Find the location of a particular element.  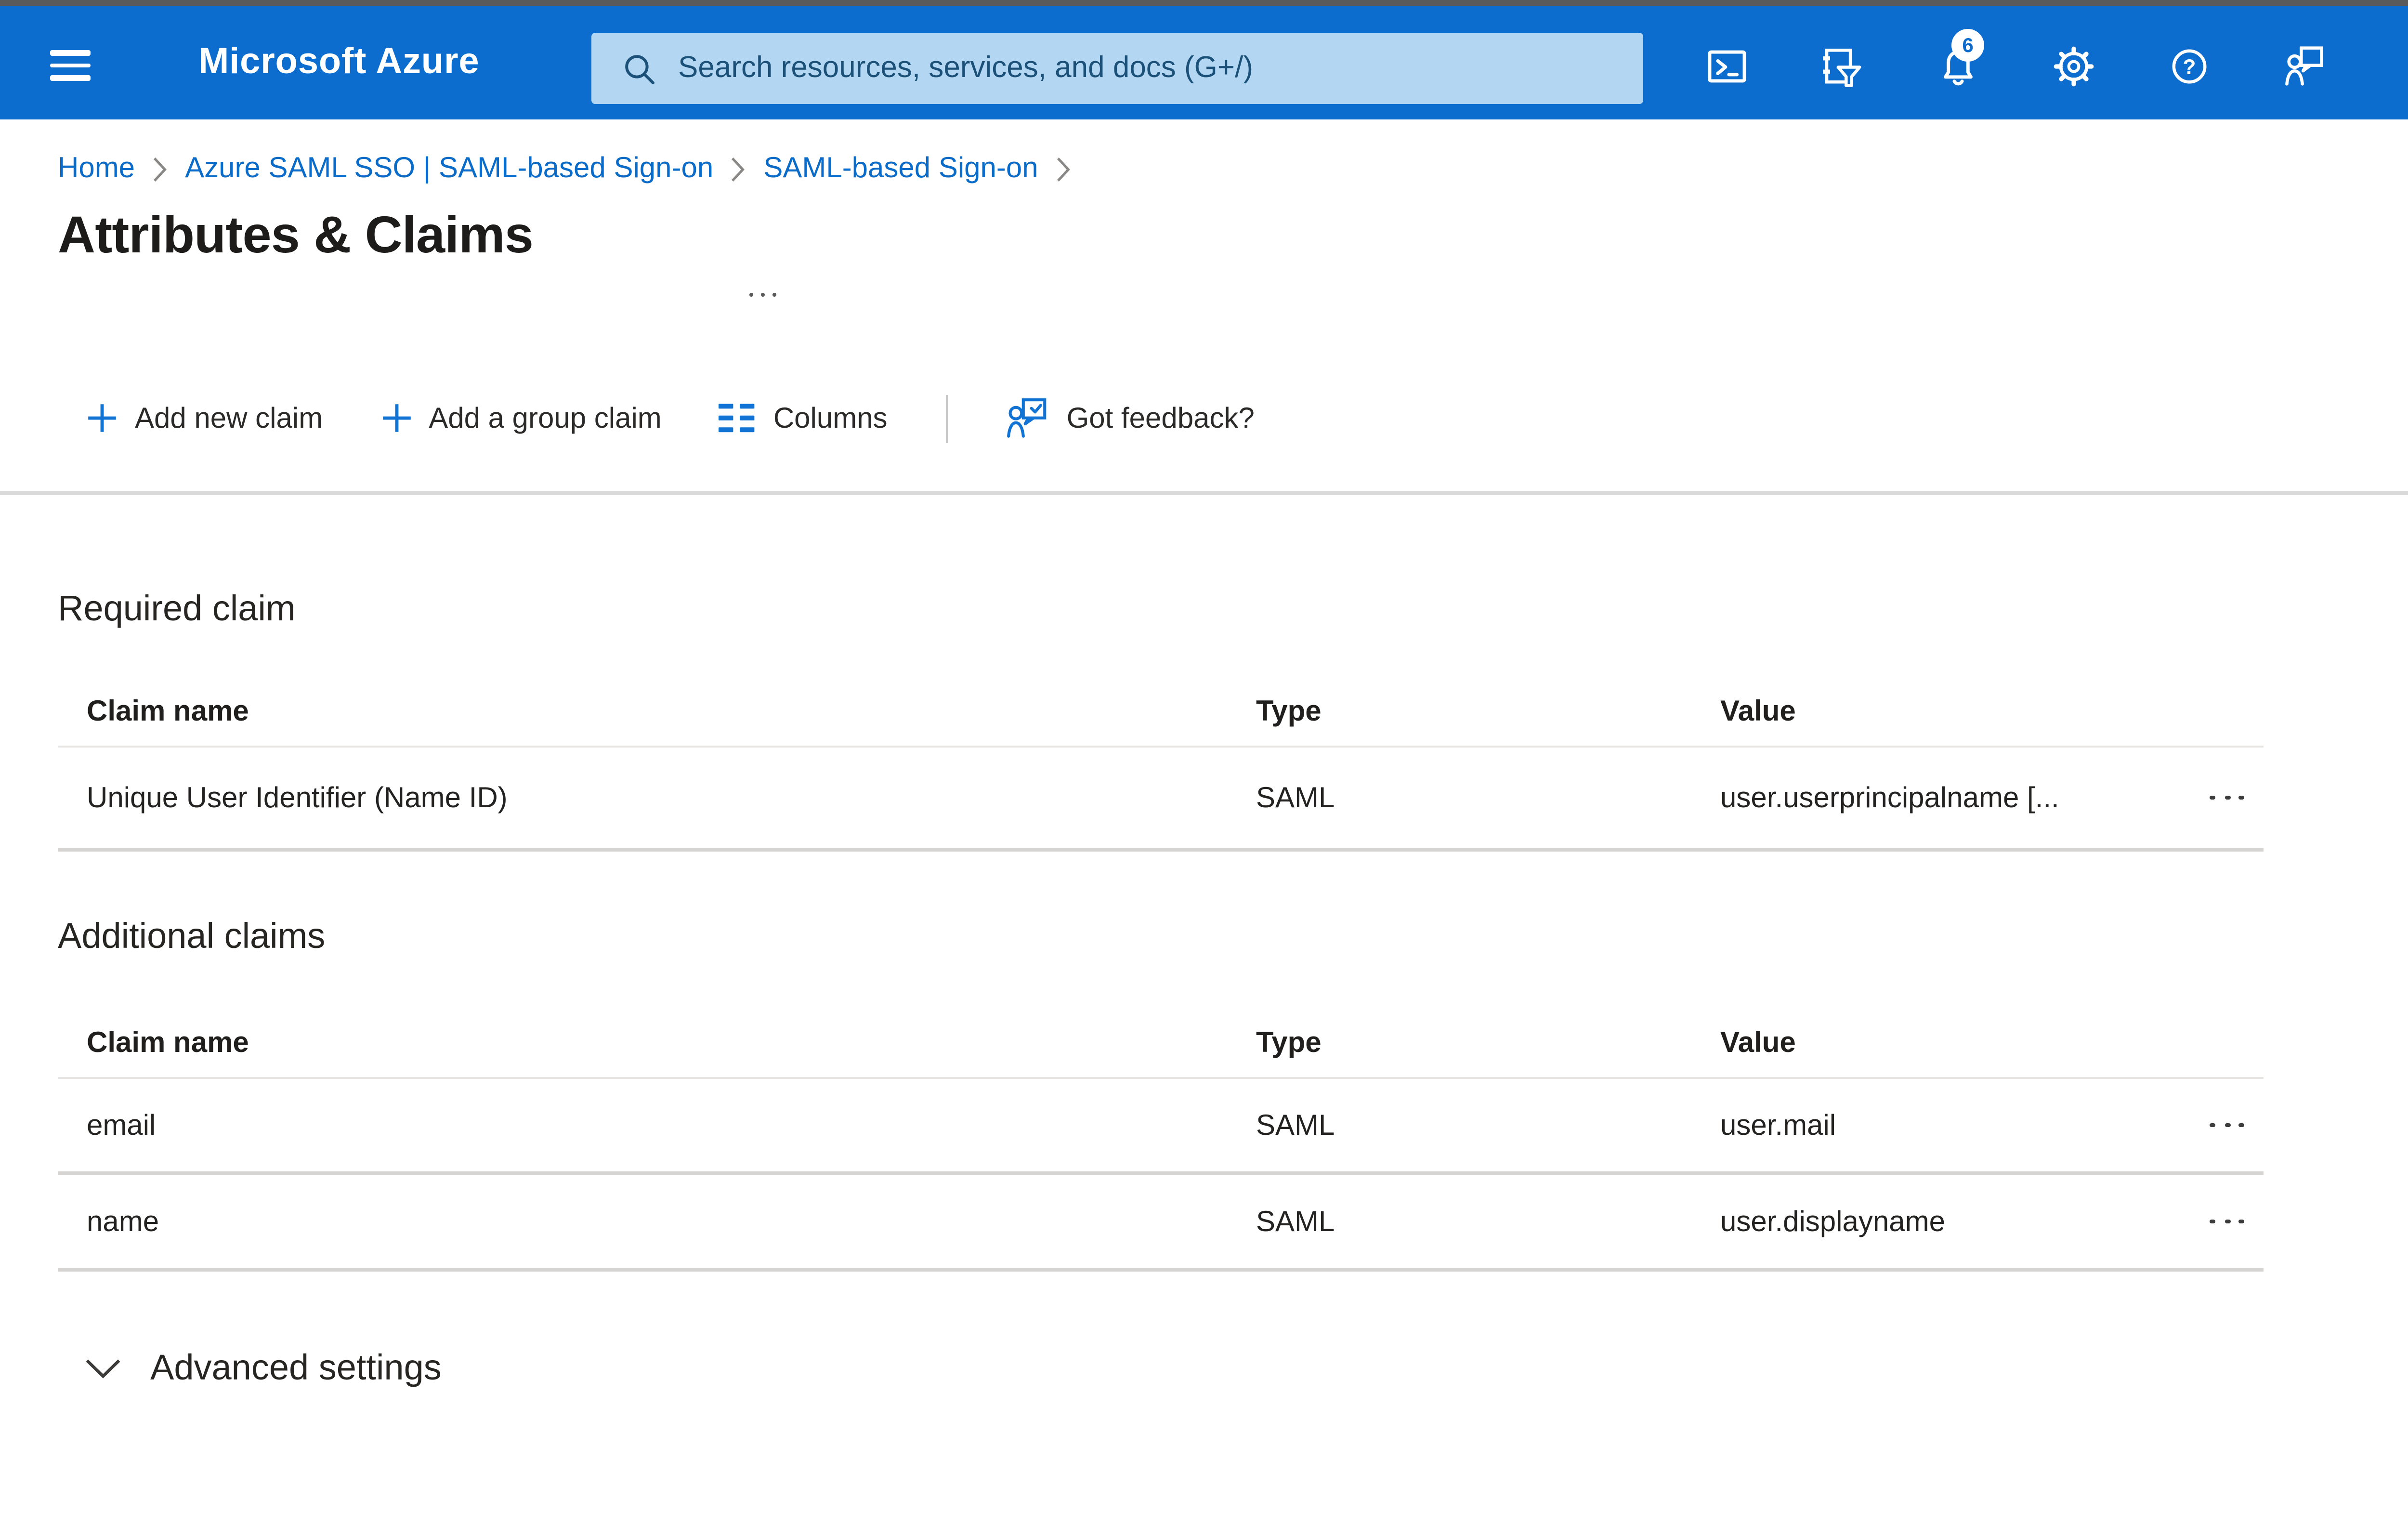

add-group-claim-button: Add a group claim is located at coordinates (521, 418).